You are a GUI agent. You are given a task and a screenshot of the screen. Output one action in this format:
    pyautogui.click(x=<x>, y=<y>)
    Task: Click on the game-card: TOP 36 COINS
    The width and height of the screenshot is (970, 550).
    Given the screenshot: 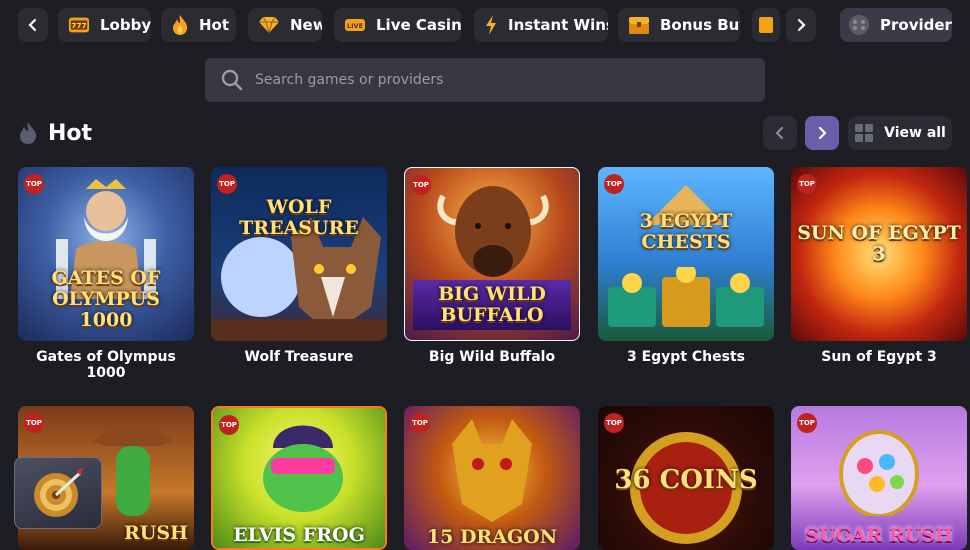 What is the action you would take?
    pyautogui.click(x=686, y=478)
    